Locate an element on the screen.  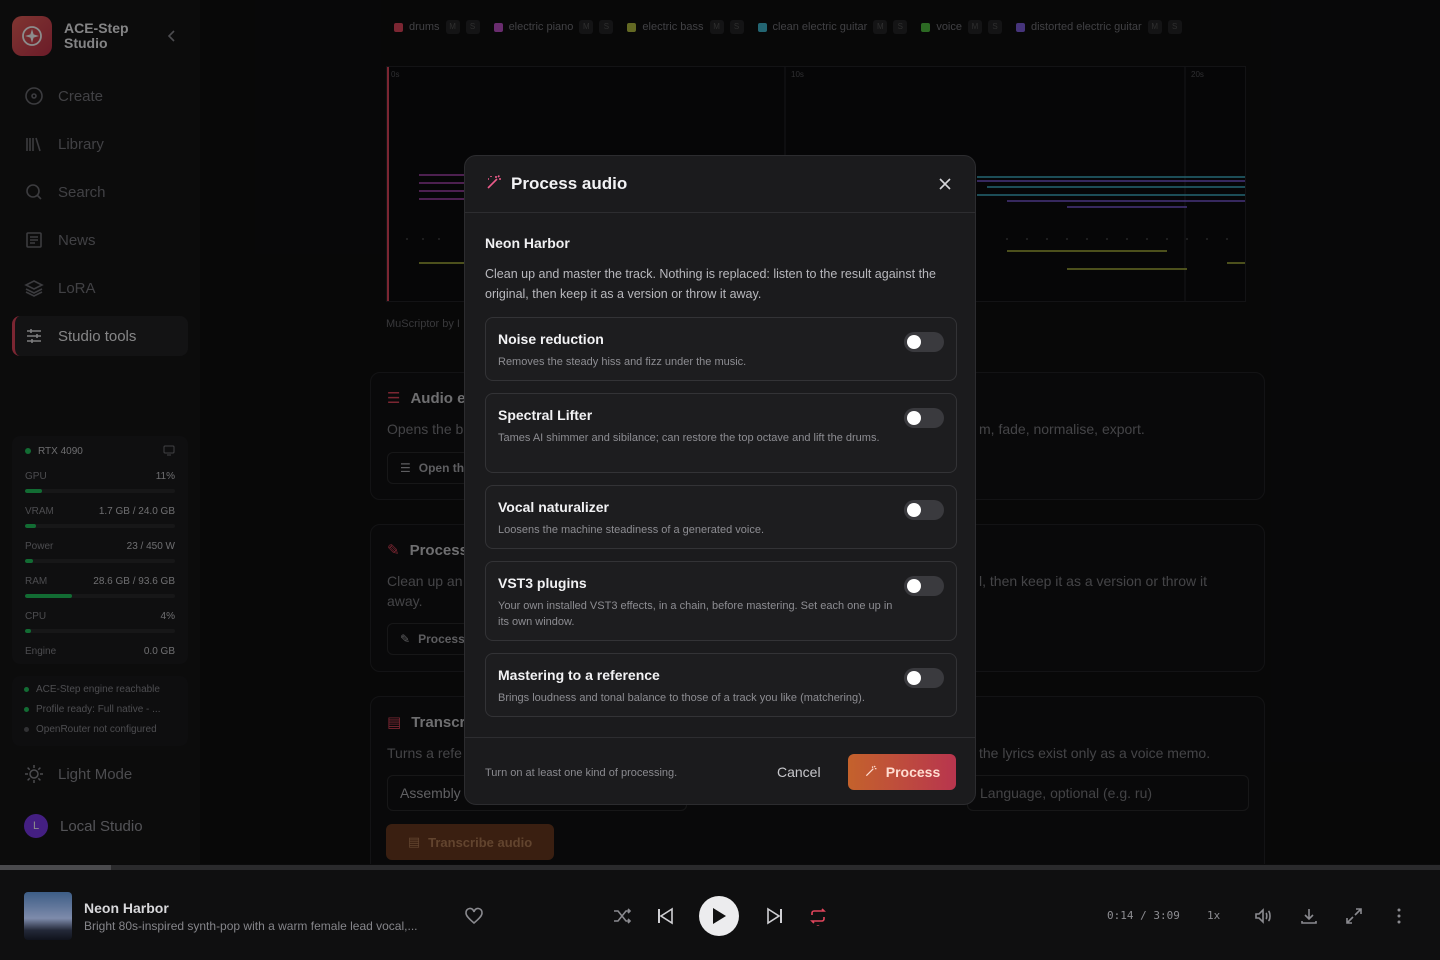
expand-icon is located at coordinates (1354, 916).